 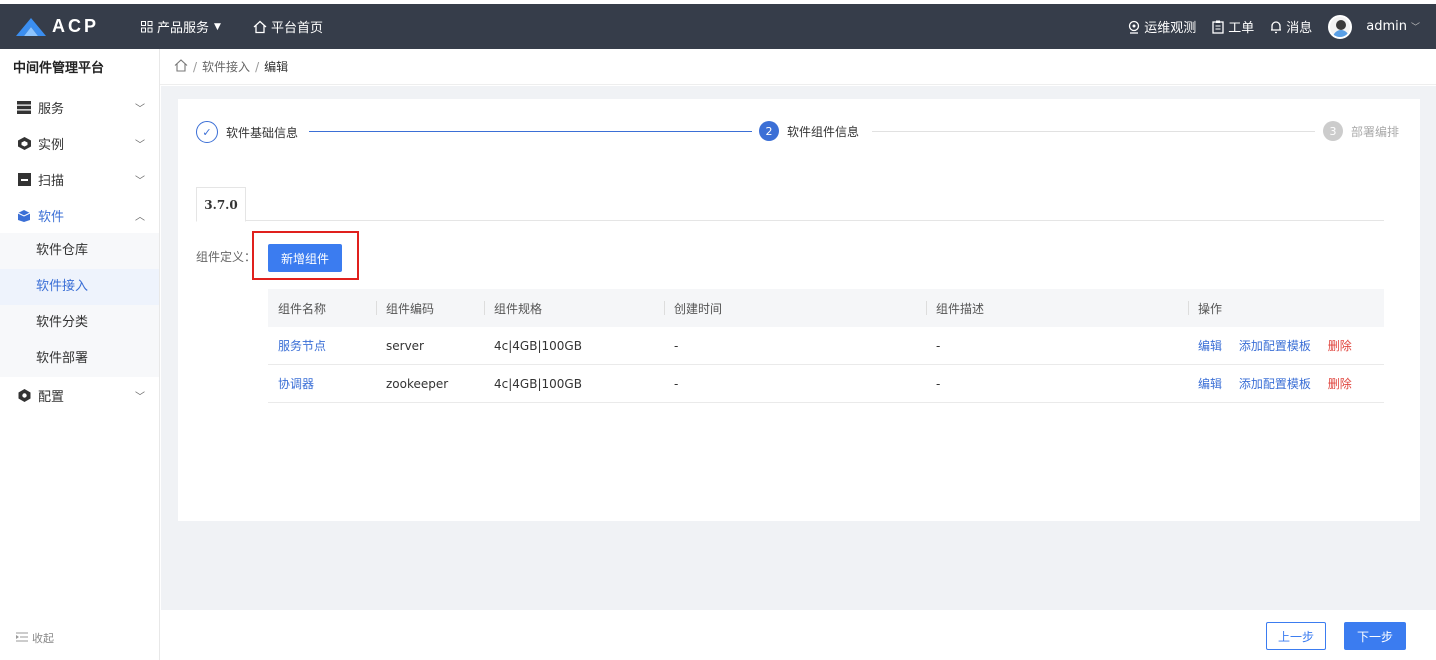 I want to click on breadcrumb-parent: 软件接入, so click(x=226, y=66).